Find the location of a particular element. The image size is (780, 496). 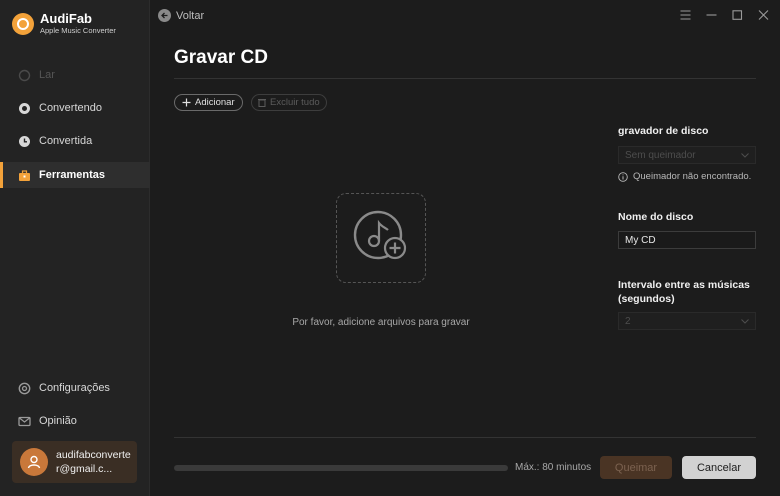

gap-select: 2 is located at coordinates (687, 321).